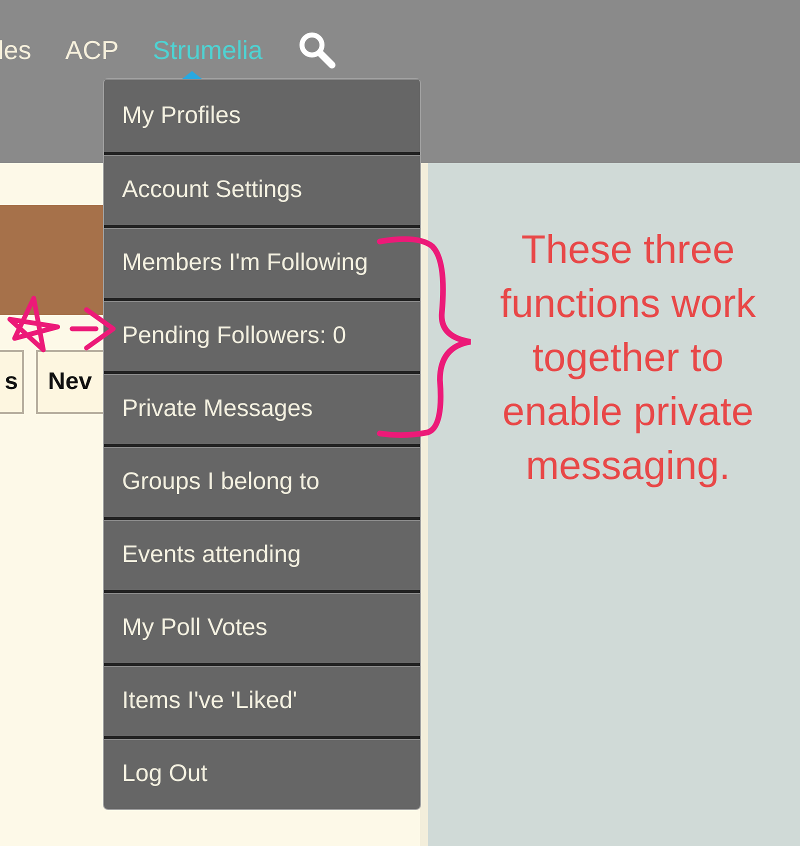 This screenshot has width=800, height=846. I want to click on menu-item: Private Messages, so click(262, 407).